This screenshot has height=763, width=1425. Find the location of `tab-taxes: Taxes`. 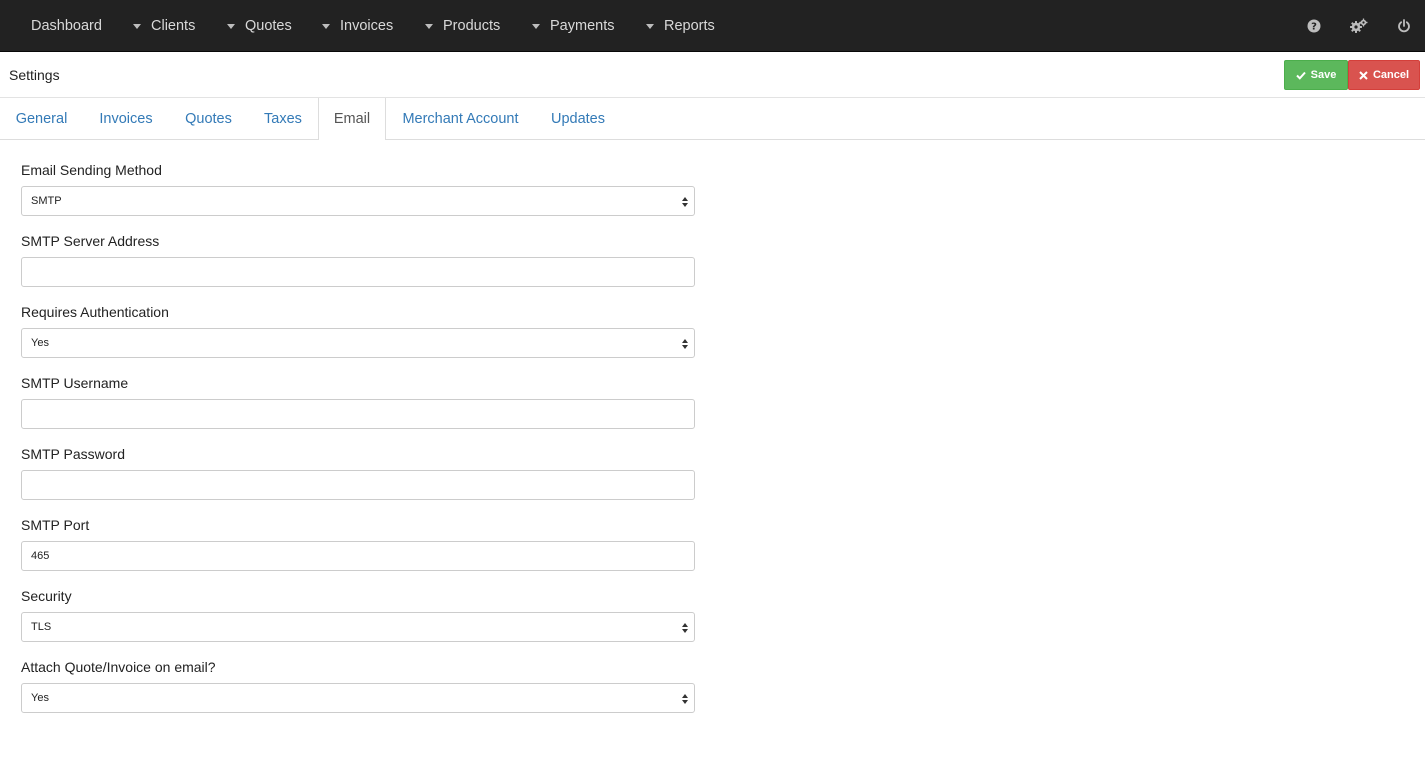

tab-taxes: Taxes is located at coordinates (283, 119).